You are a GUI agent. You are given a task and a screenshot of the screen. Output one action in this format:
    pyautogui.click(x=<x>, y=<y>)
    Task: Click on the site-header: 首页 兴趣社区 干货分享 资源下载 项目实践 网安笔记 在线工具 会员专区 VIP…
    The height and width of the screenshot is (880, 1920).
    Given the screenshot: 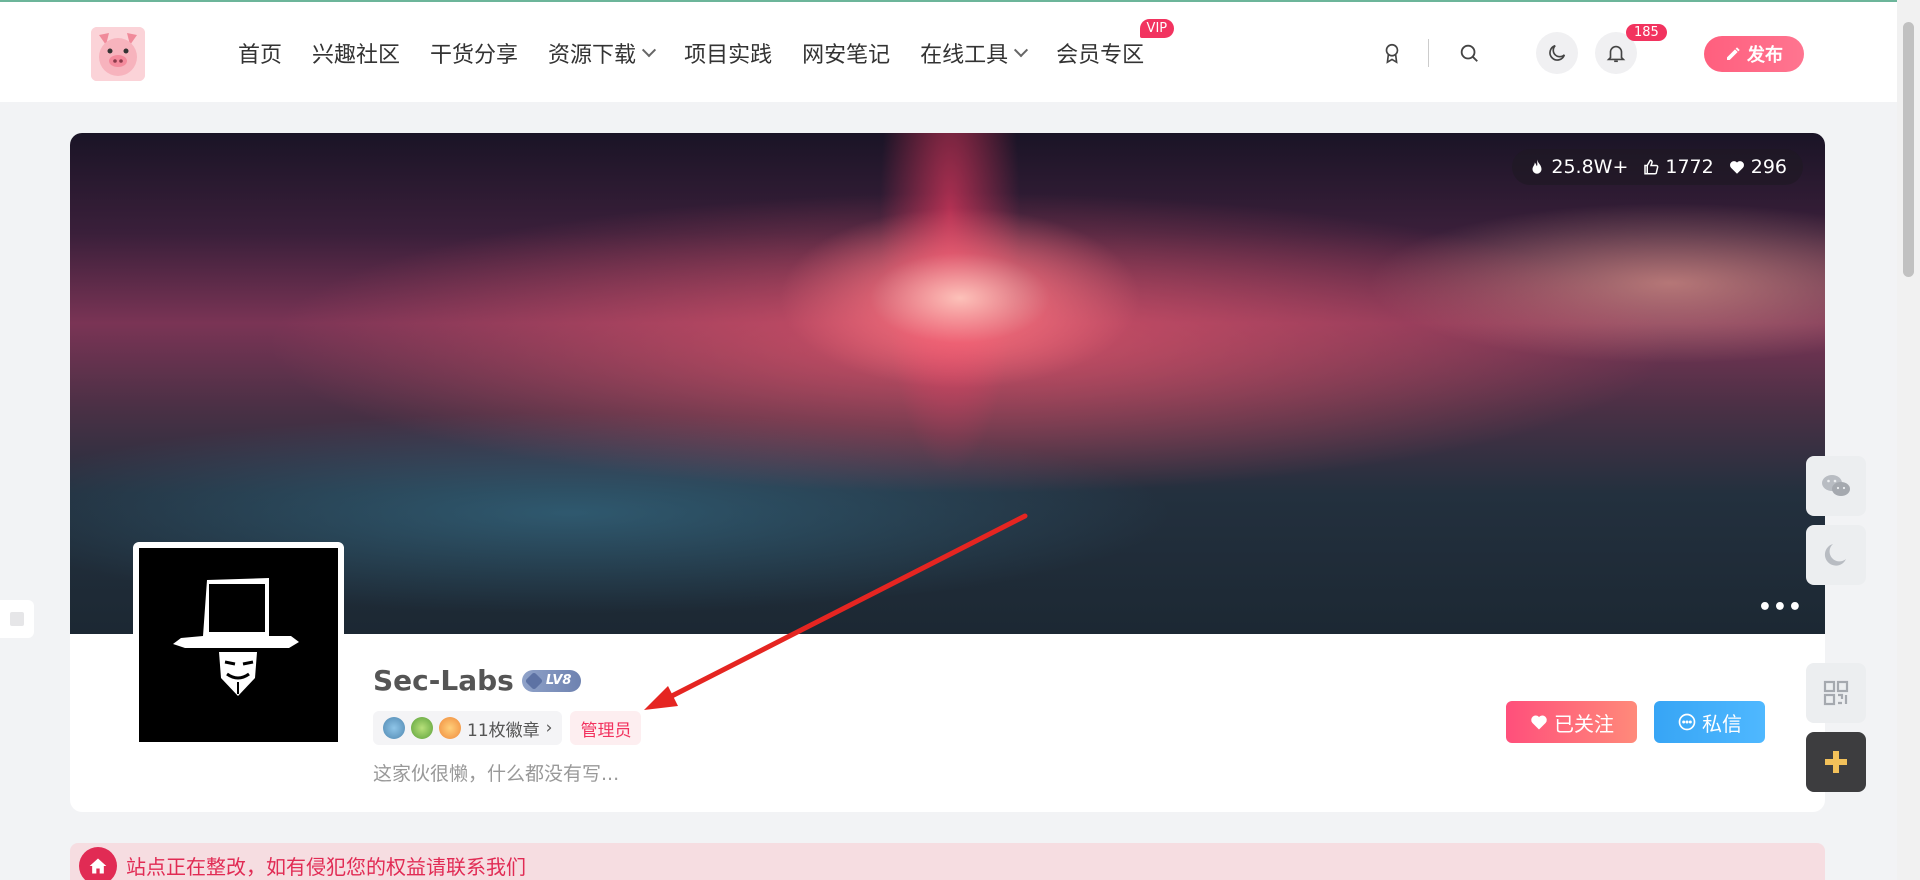 What is the action you would take?
    pyautogui.click(x=948, y=51)
    